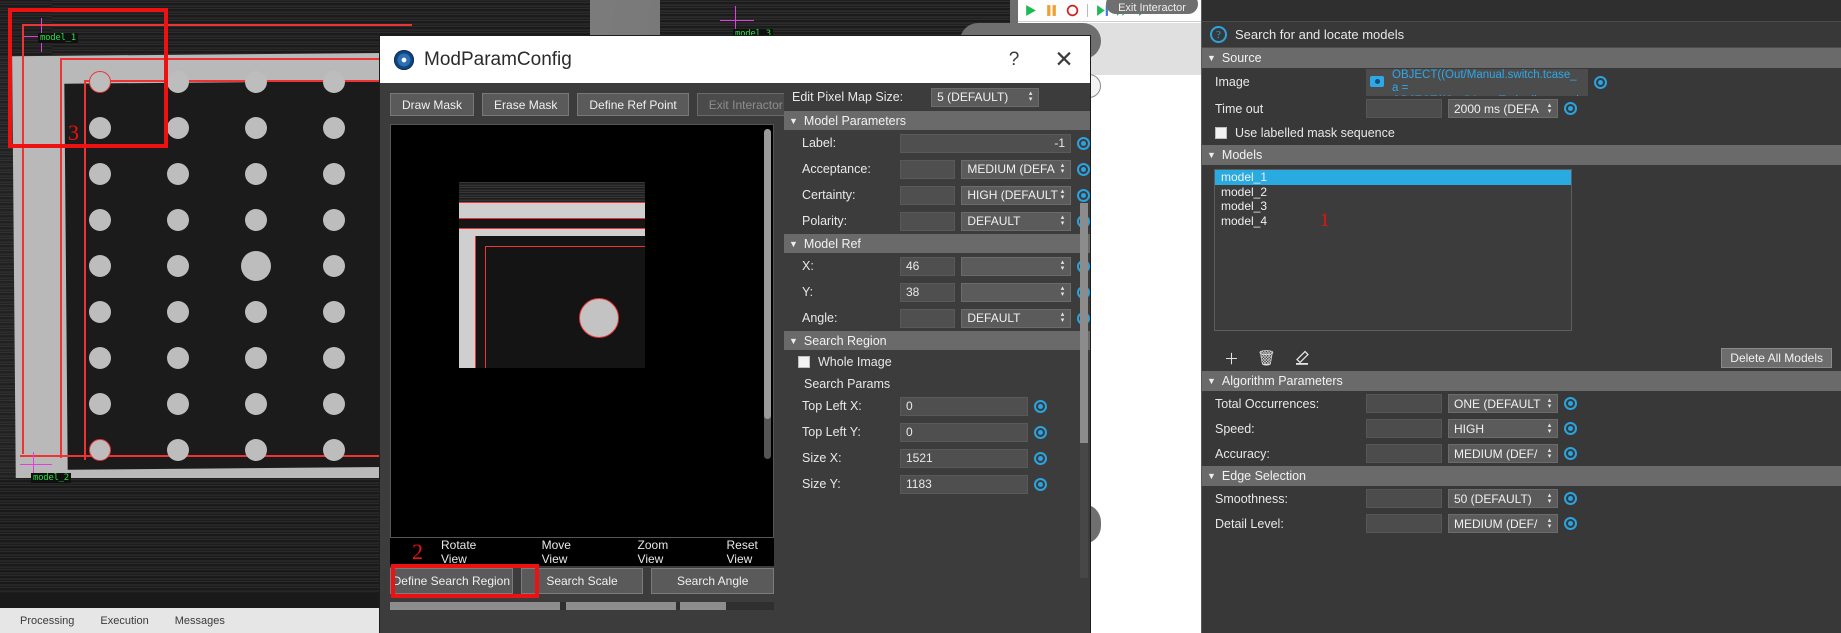  I want to click on horizontal-scroll-strip, so click(582, 606).